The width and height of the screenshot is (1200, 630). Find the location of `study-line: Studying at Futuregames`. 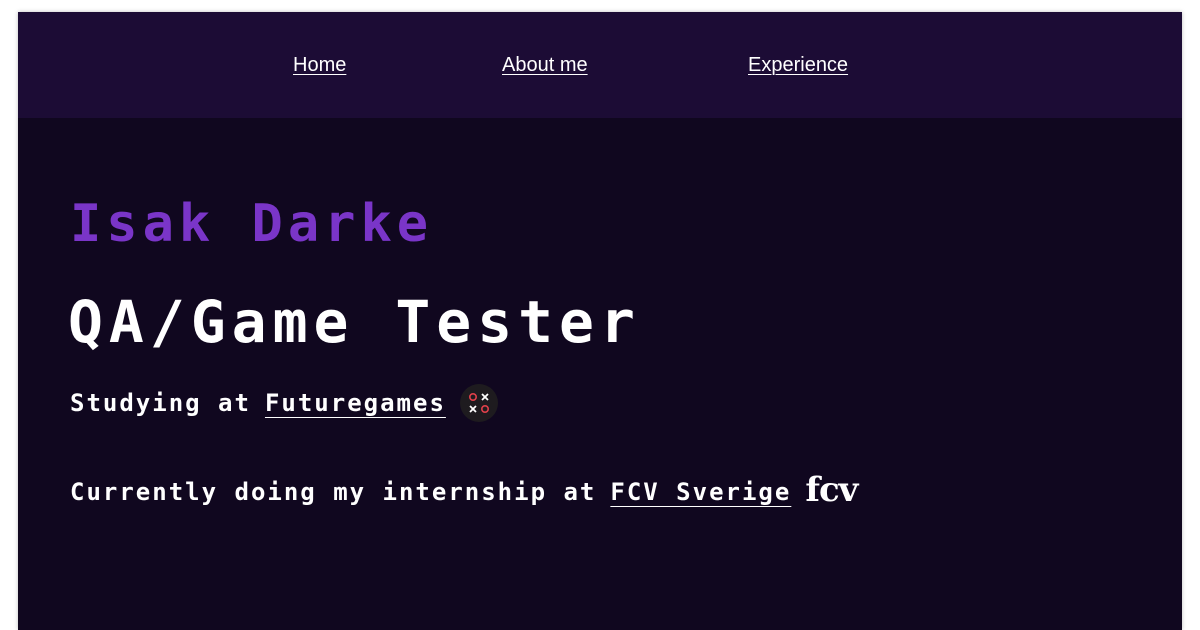

study-line: Studying at Futuregames is located at coordinates (284, 403).